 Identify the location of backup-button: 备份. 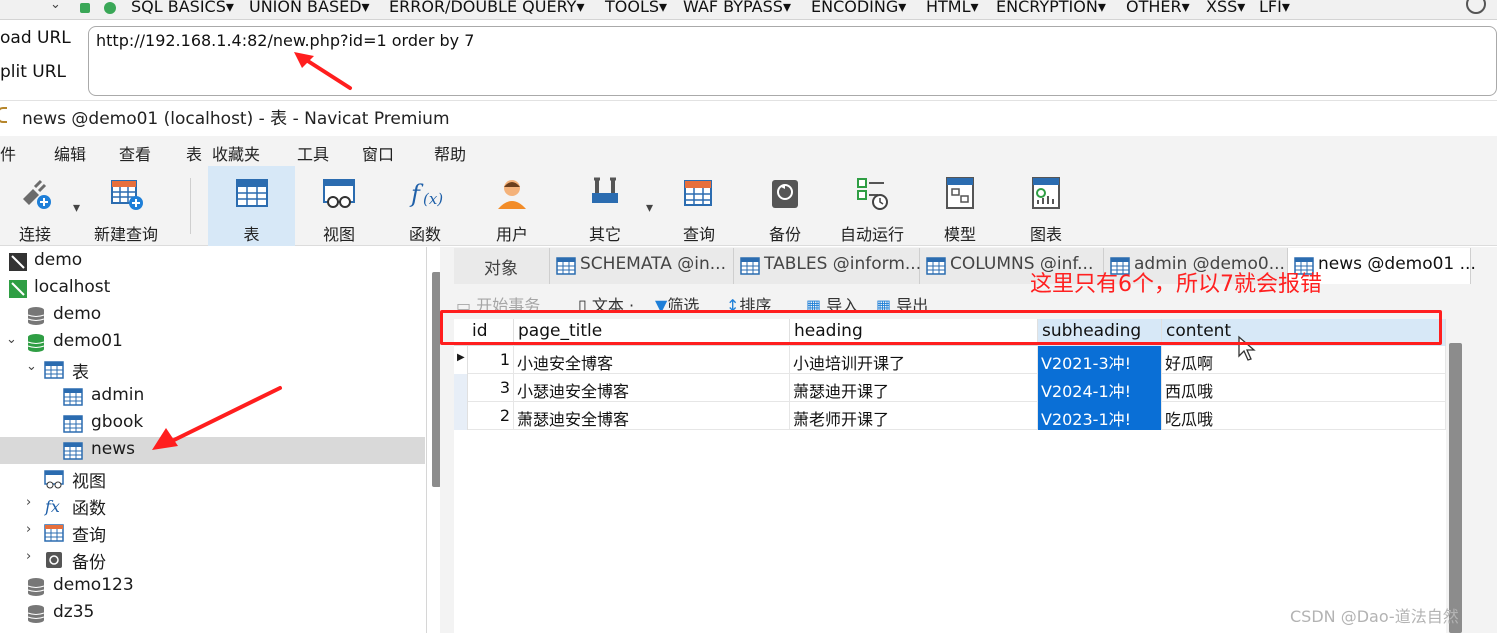
(785, 206).